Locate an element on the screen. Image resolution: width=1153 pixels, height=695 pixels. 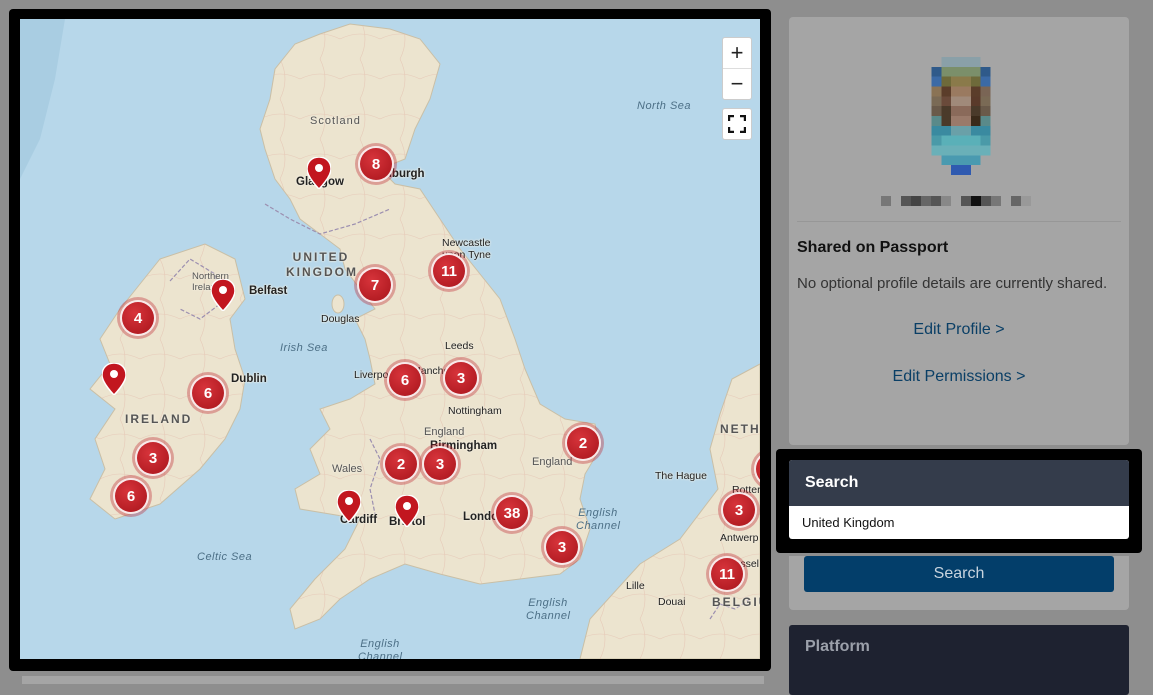
edit-permissions-link: Edit Permissions > is located at coordinates (959, 377).